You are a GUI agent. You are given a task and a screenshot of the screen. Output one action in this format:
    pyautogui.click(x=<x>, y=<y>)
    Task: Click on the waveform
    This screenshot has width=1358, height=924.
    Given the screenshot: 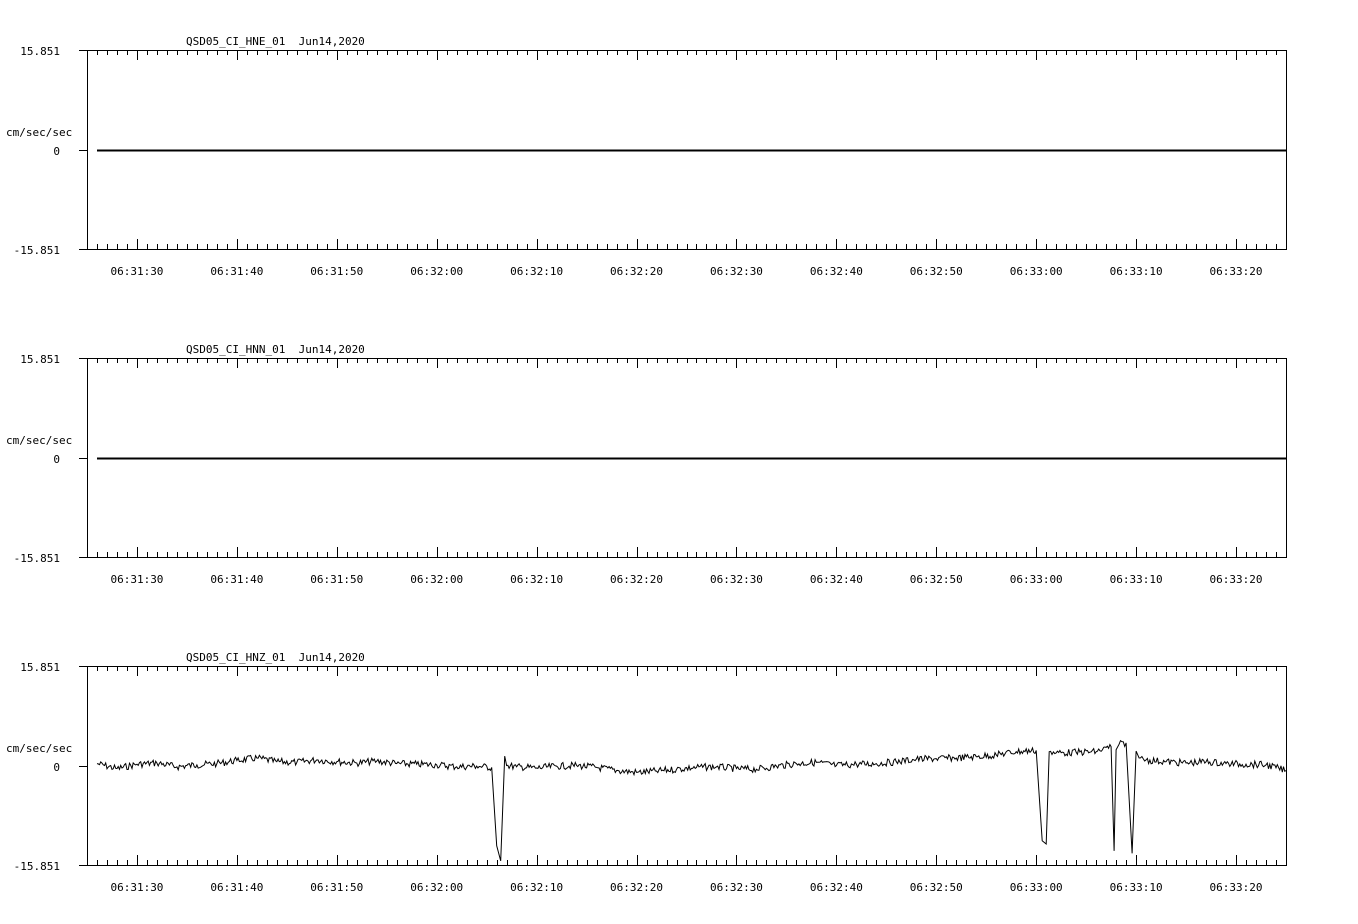 What is the action you would take?
    pyautogui.click(x=691, y=800)
    